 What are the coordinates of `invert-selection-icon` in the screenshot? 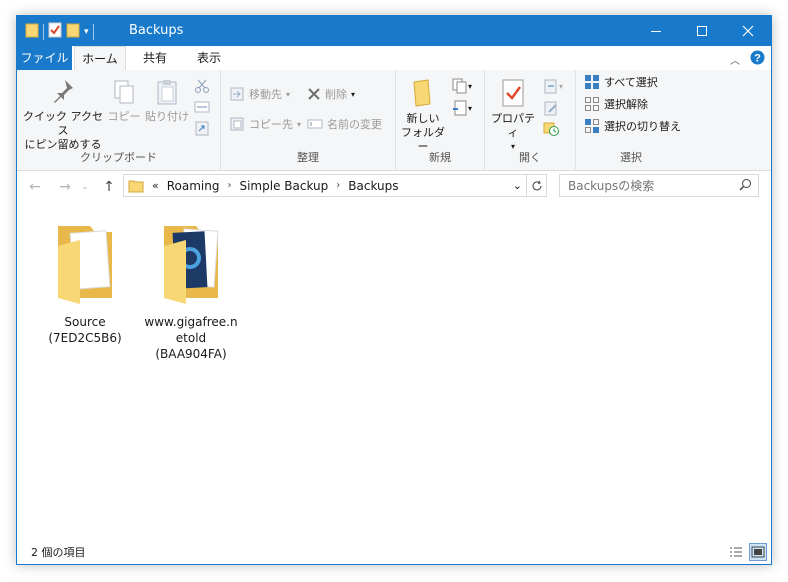 It's located at (592, 126).